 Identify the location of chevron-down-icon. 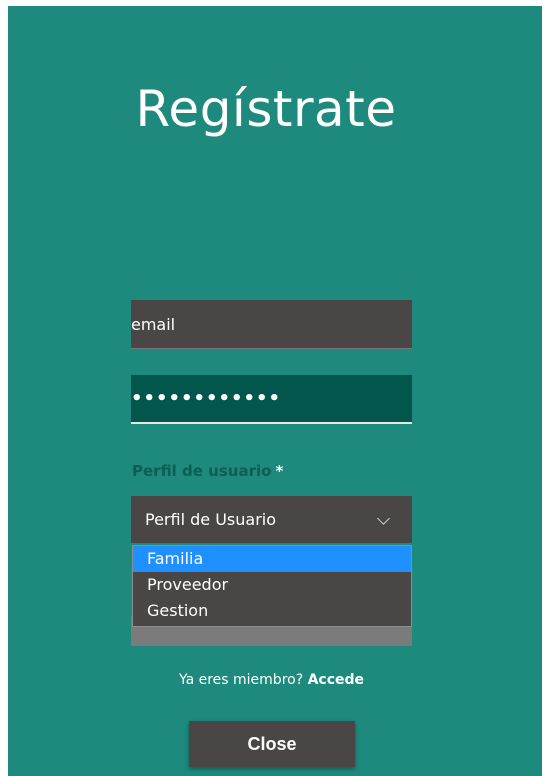
(383, 518).